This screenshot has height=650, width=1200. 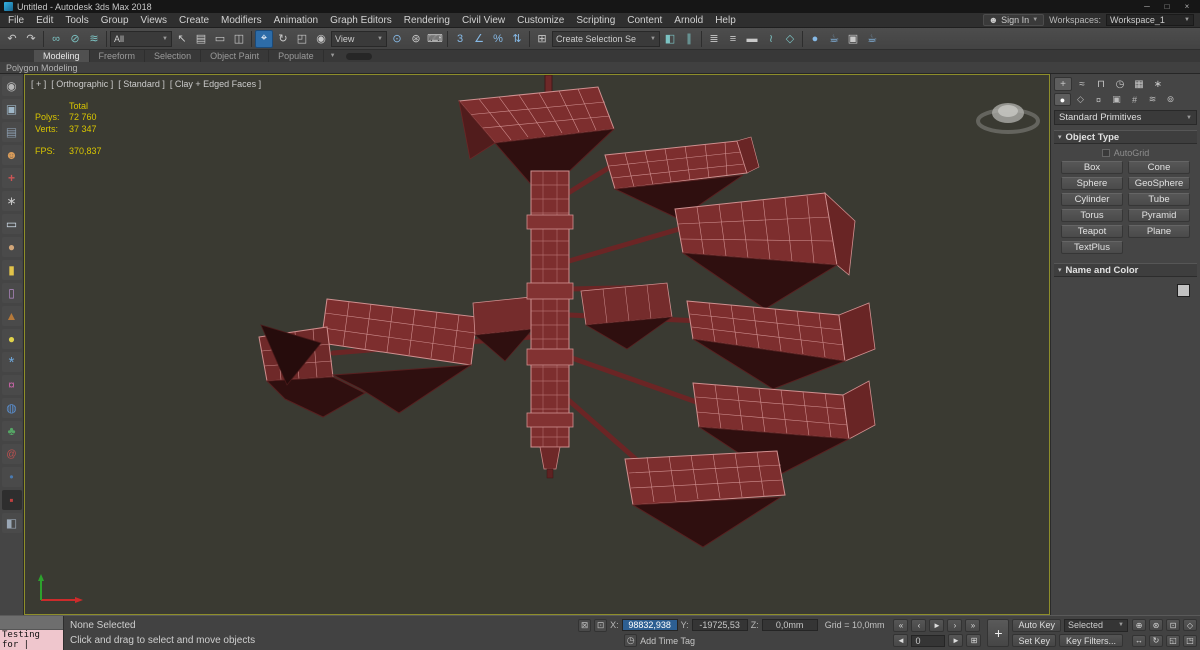 I want to click on cylinder-button: Cylinder, so click(x=1092, y=199).